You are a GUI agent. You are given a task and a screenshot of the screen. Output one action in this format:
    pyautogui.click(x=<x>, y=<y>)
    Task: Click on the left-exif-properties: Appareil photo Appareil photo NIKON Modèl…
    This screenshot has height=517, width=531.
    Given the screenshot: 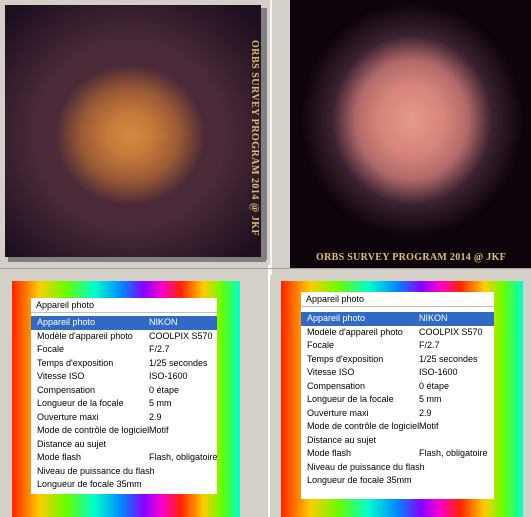 What is the action you would take?
    pyautogui.click(x=124, y=396)
    